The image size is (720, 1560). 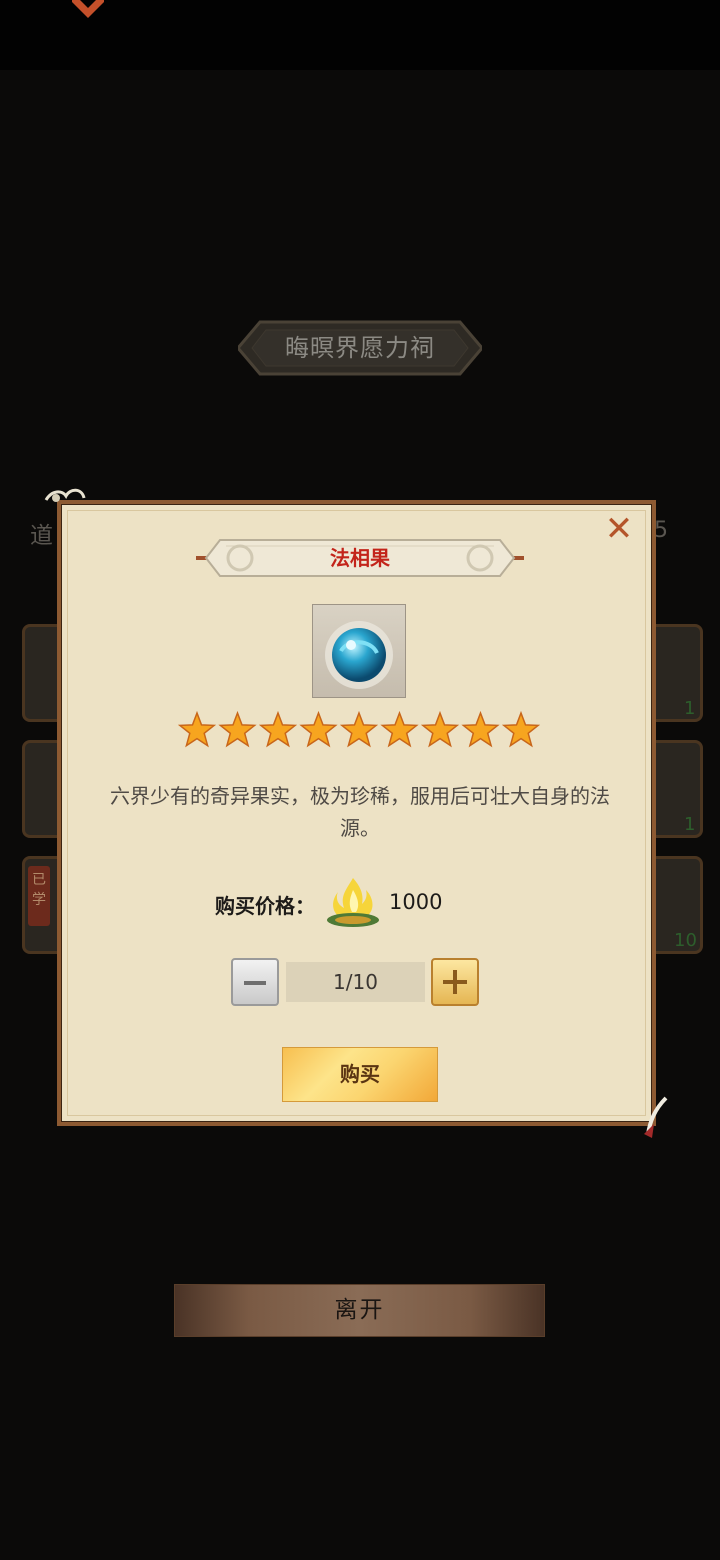 What do you see at coordinates (88, 9) in the screenshot?
I see `app-logo-icon` at bounding box center [88, 9].